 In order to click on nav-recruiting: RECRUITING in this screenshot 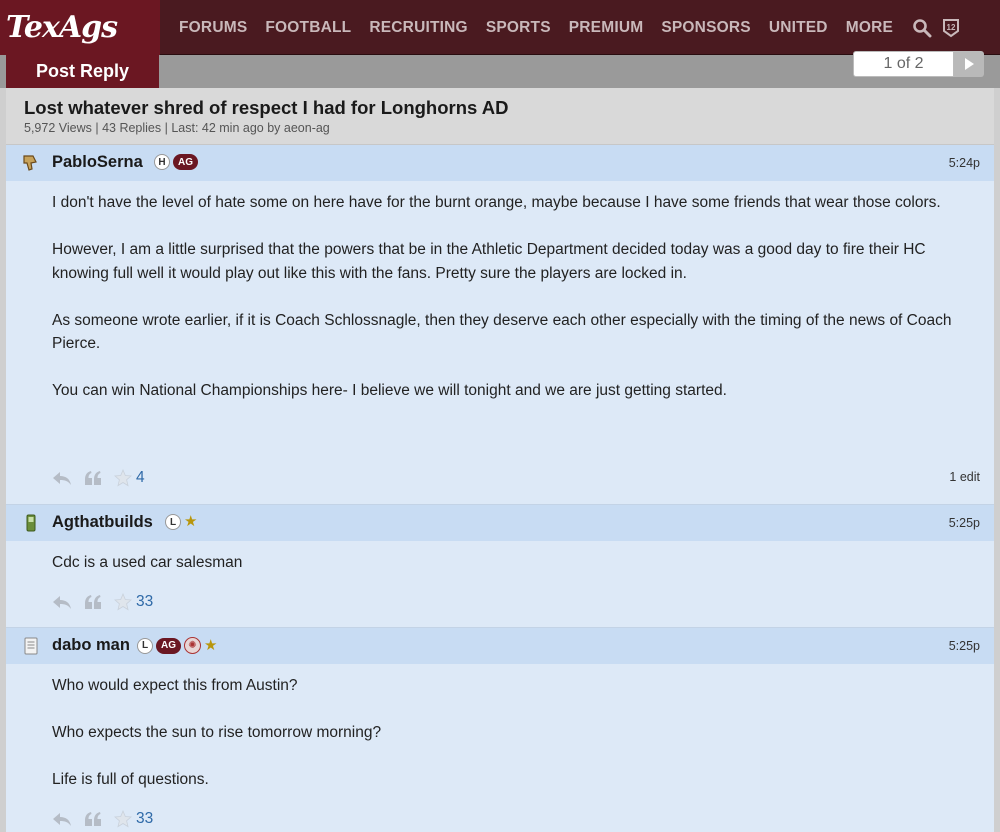, I will do `click(418, 28)`.